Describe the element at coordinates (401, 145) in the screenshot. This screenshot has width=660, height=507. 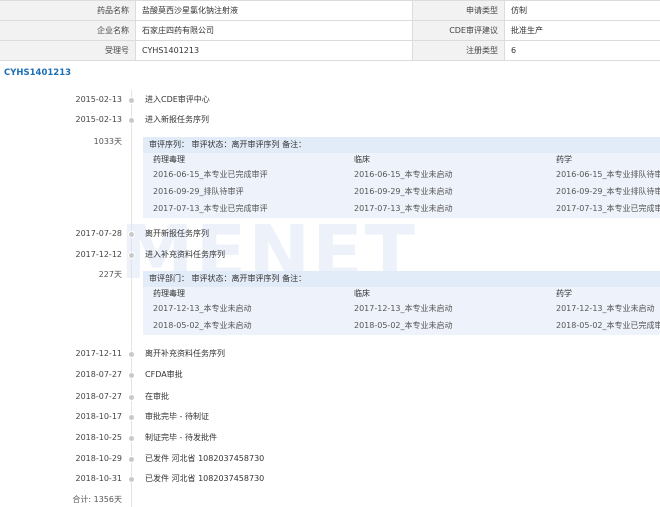
I see `review-box-header: 审评序列： 审评状态：离开审评序列 备注：` at that location.